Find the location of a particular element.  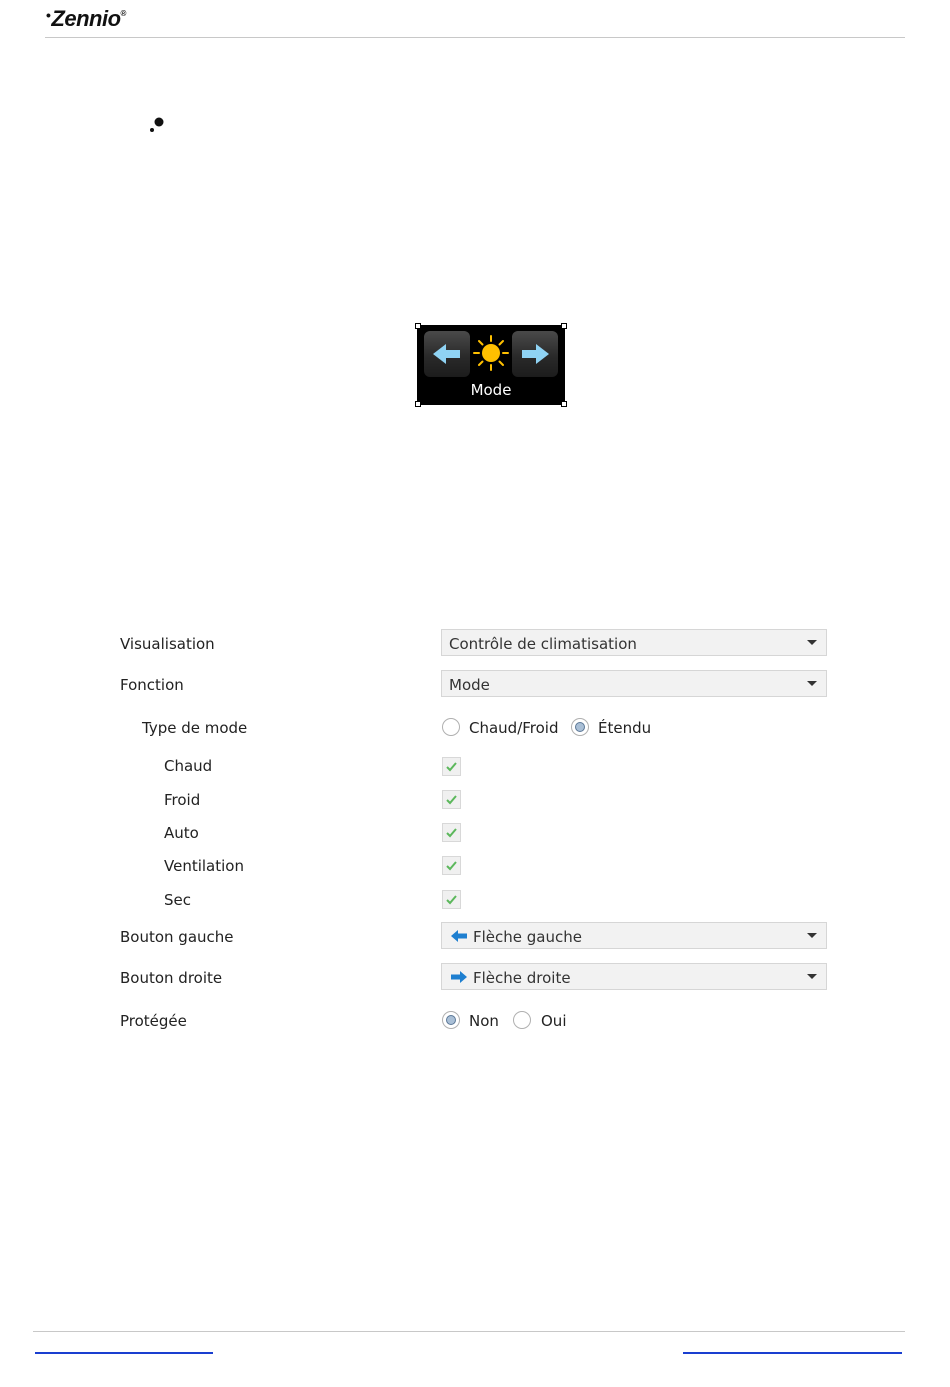

footer-divider is located at coordinates (469, 1331).